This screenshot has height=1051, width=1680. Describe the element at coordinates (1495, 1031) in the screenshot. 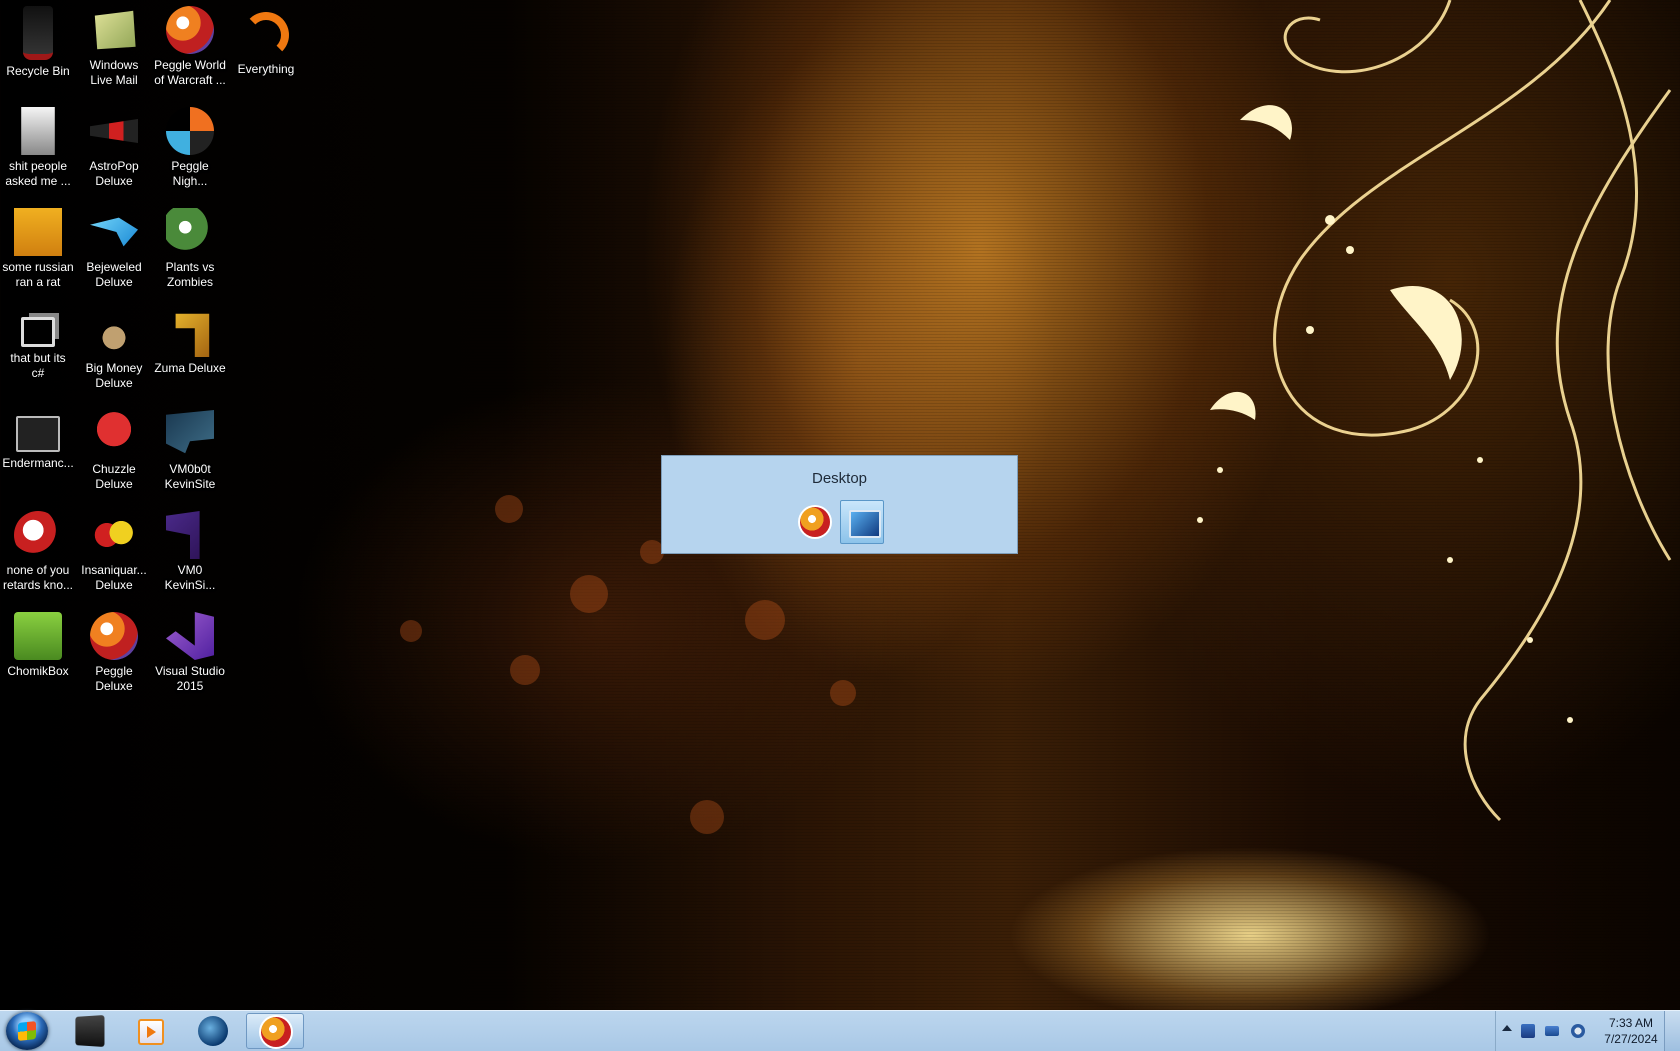

I see `tray-divider` at that location.